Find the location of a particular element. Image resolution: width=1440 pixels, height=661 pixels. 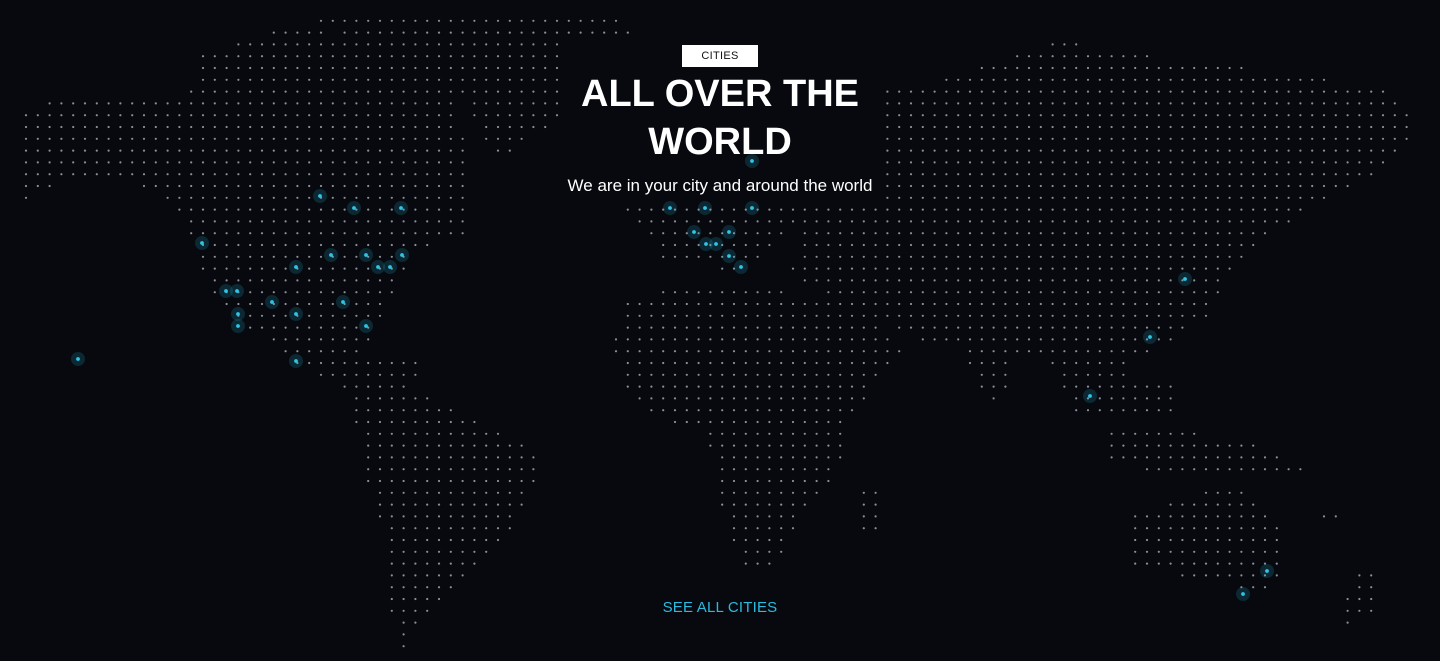

see-all-cities-link: SEE ALL CITIES is located at coordinates (720, 608).